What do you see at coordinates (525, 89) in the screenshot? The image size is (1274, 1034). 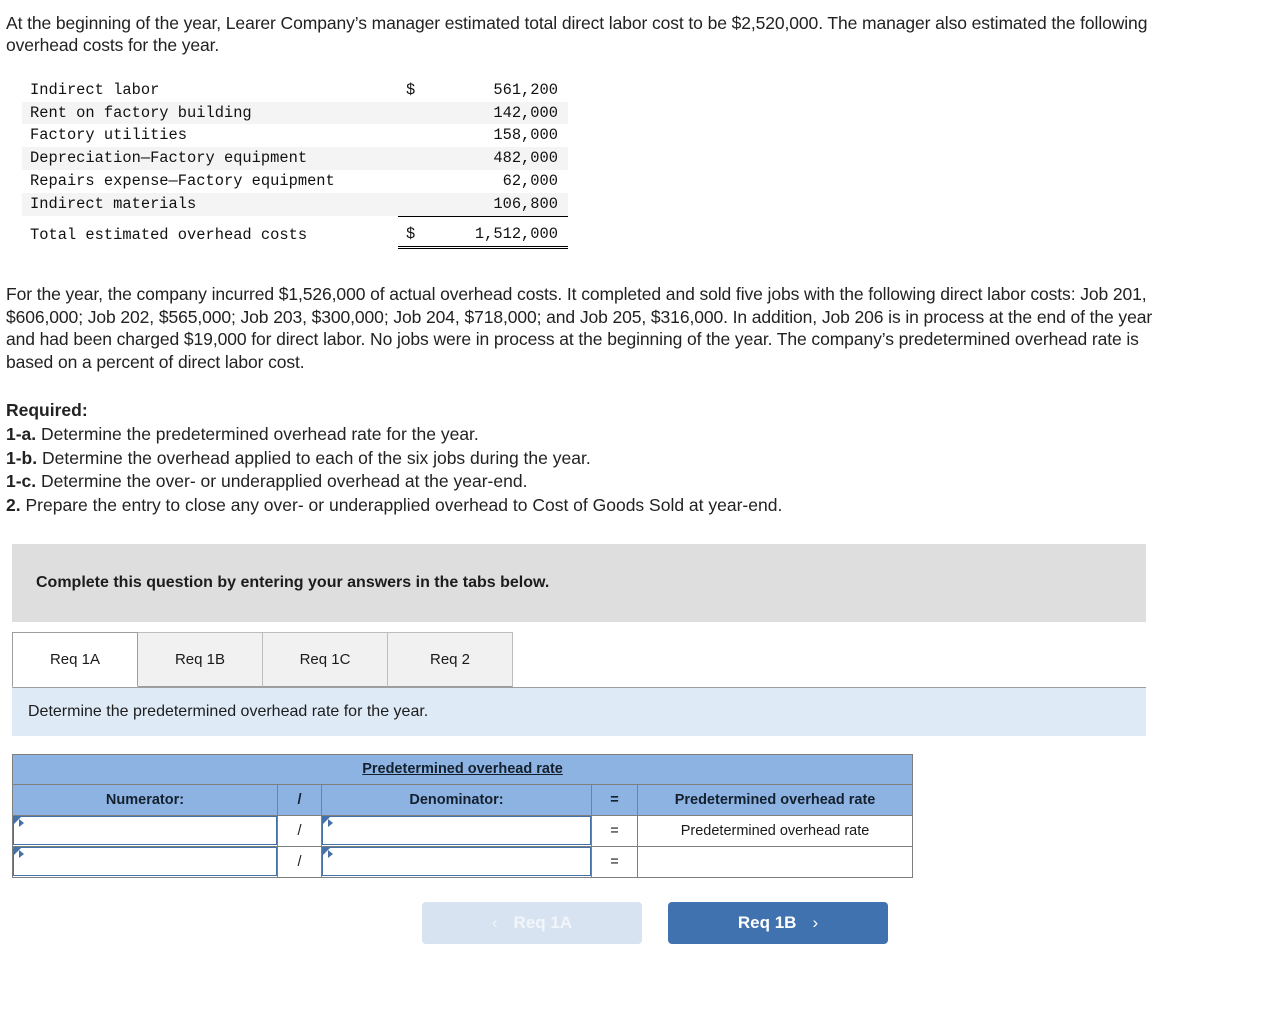 I see `cost-amount-value: 561,200` at bounding box center [525, 89].